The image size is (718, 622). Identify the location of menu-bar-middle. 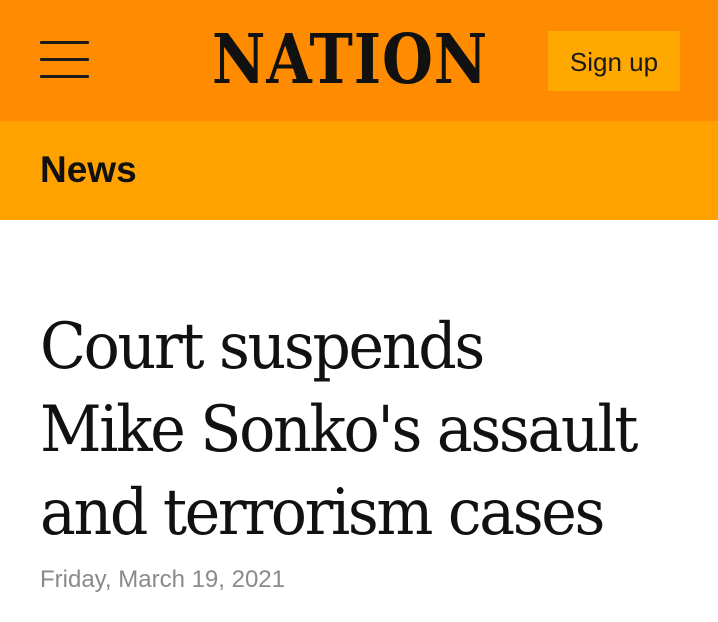
(64, 59).